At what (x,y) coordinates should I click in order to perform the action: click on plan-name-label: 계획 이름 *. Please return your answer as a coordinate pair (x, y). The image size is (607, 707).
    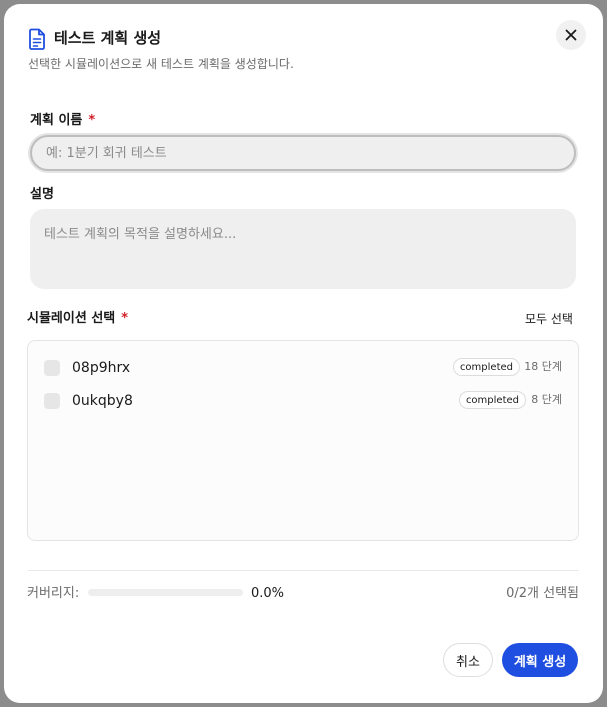
    Looking at the image, I should click on (63, 120).